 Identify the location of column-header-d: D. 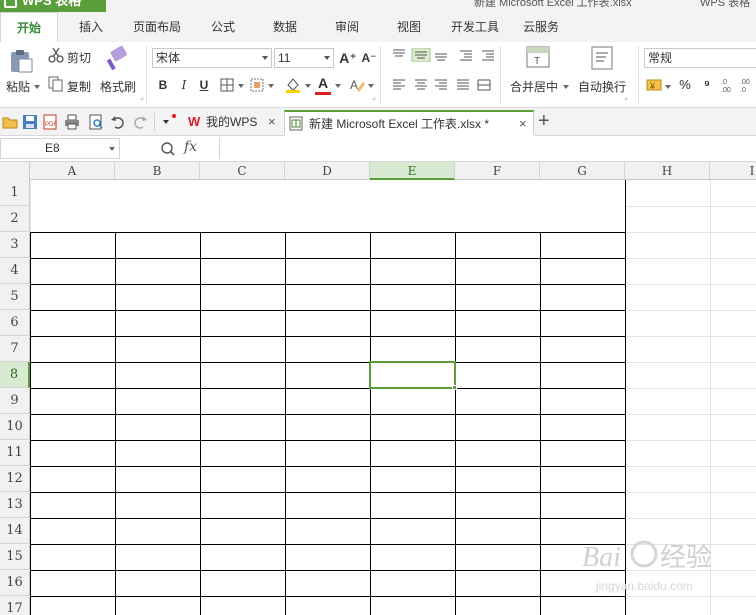
(327, 171).